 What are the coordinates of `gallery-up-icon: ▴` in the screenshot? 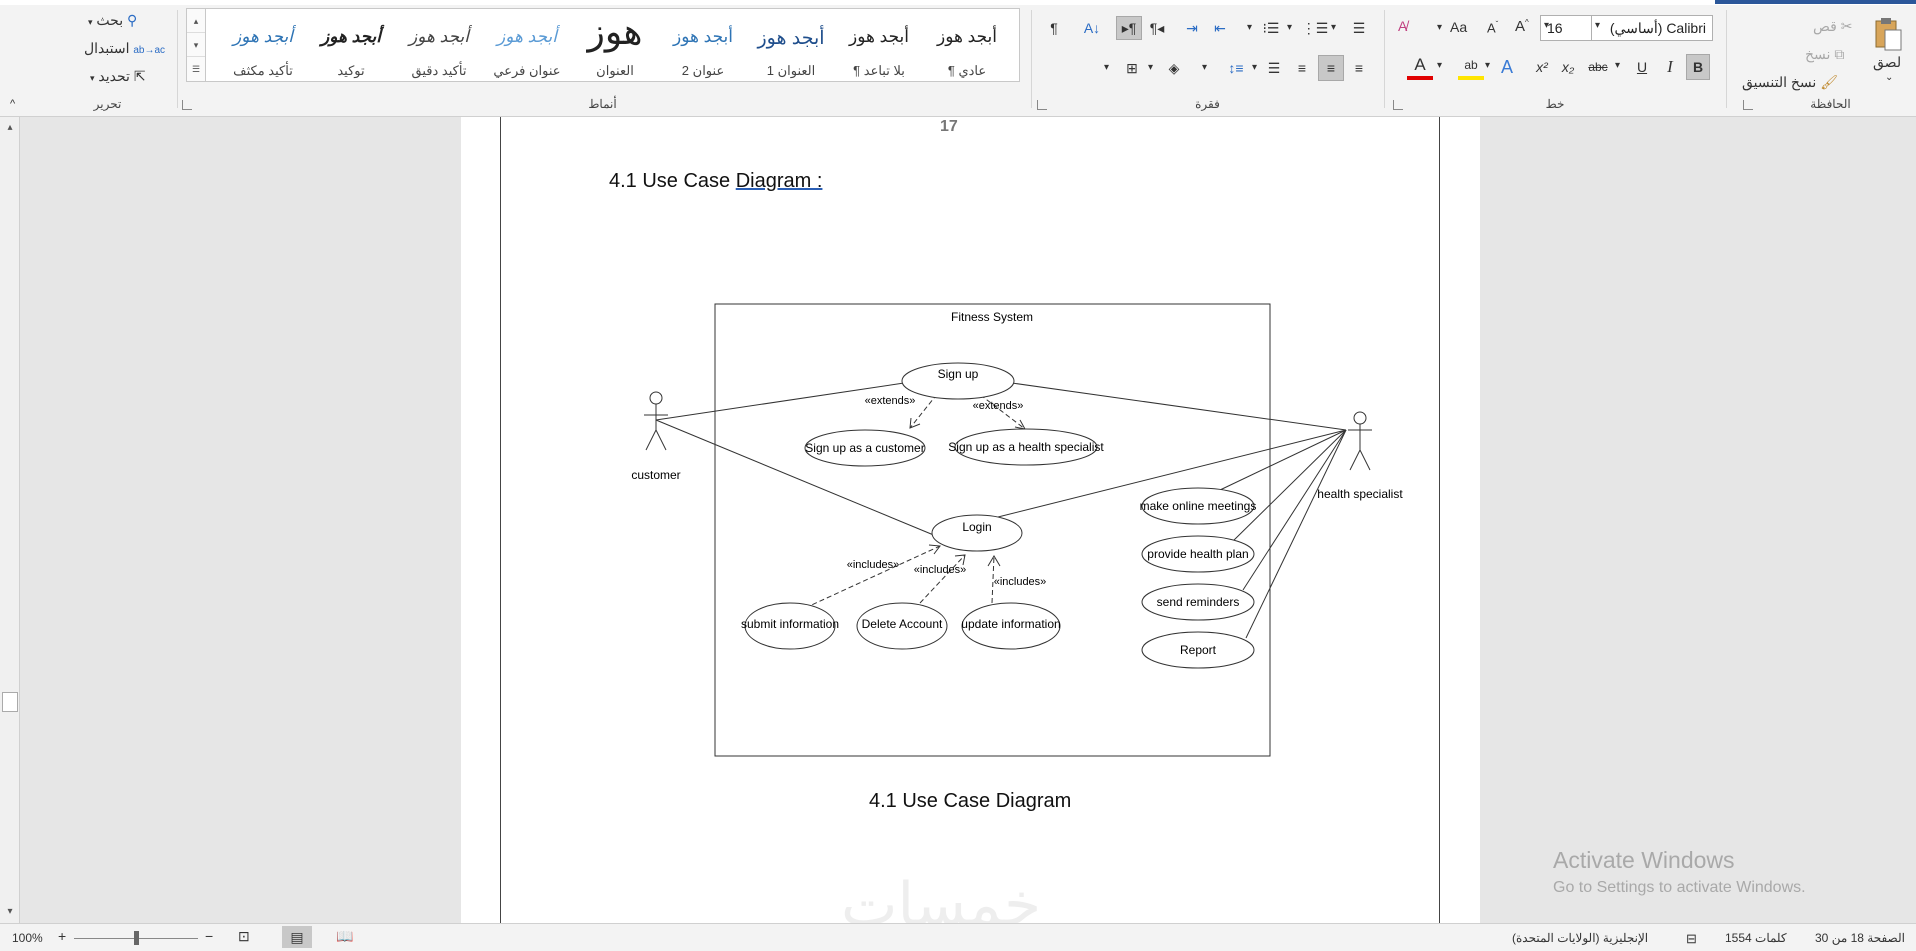 It's located at (196, 21).